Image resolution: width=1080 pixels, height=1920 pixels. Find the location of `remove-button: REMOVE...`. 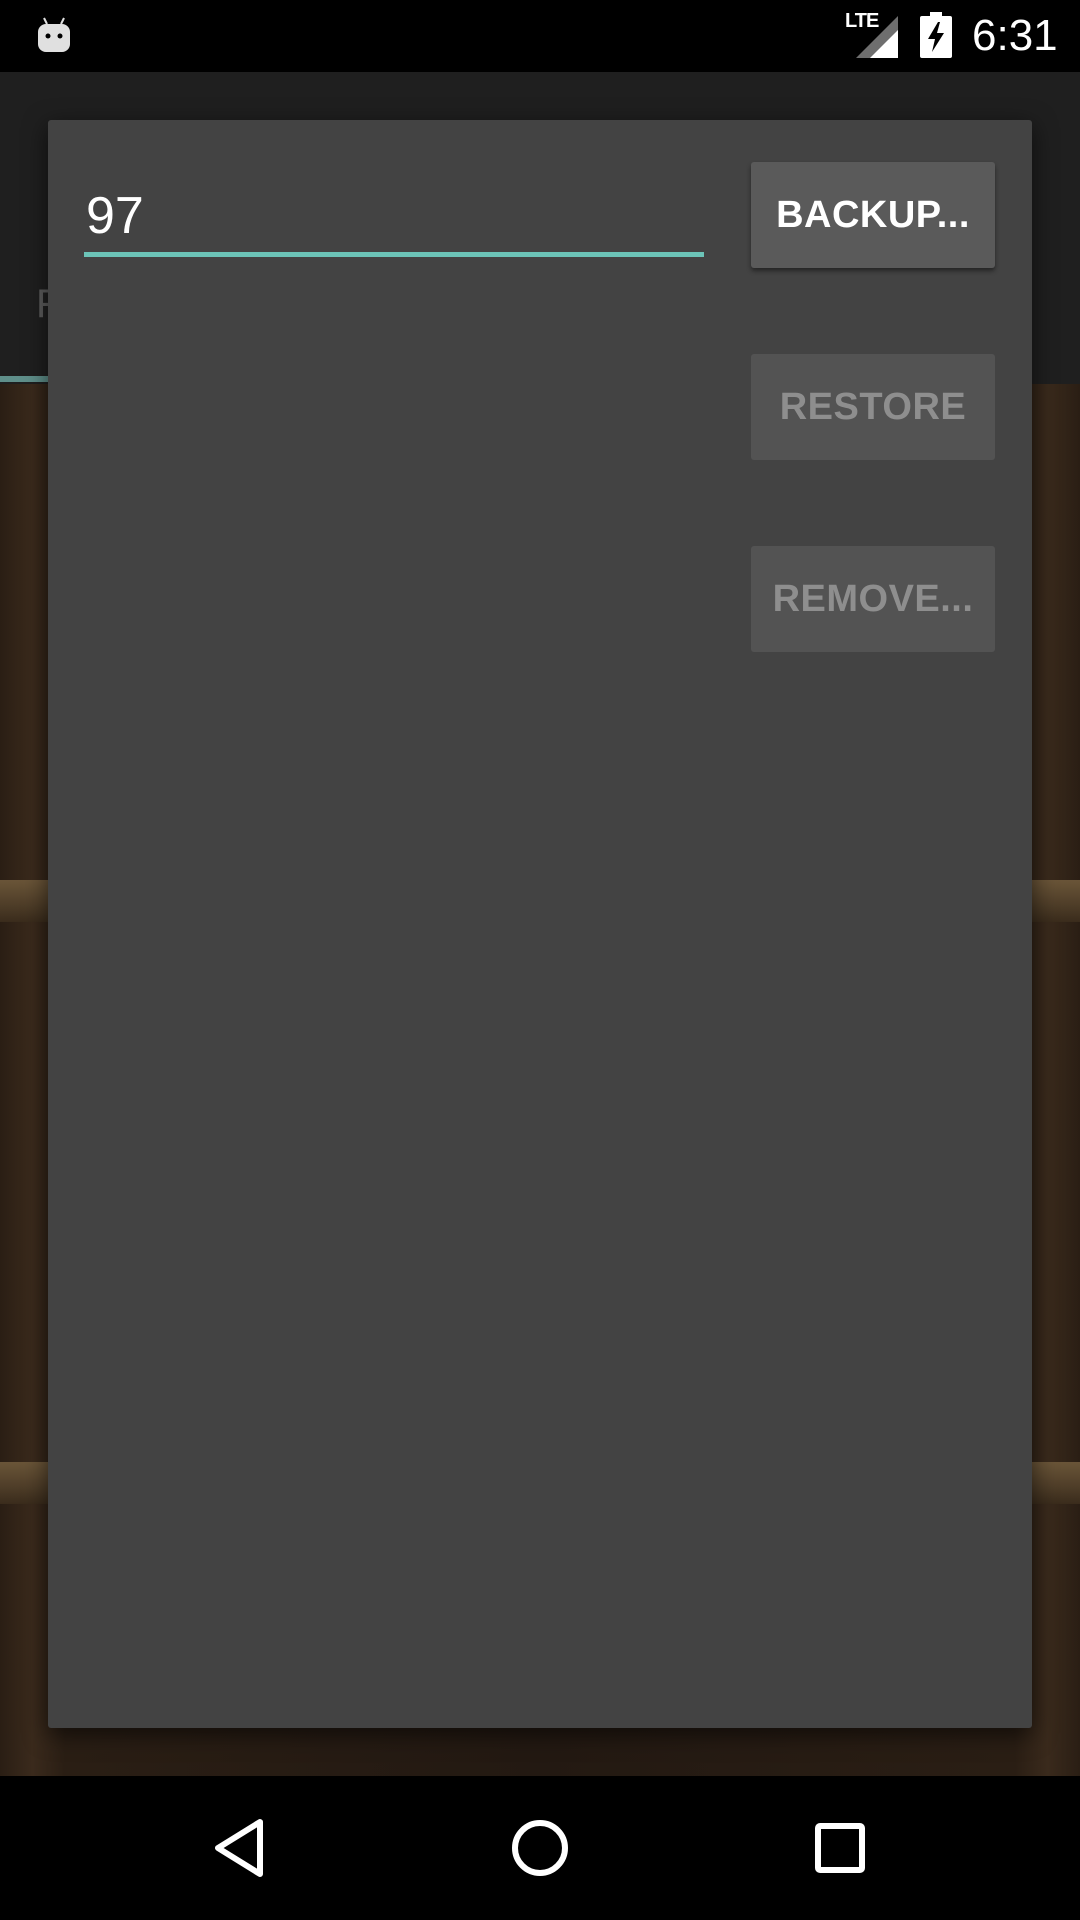

remove-button: REMOVE... is located at coordinates (873, 599).